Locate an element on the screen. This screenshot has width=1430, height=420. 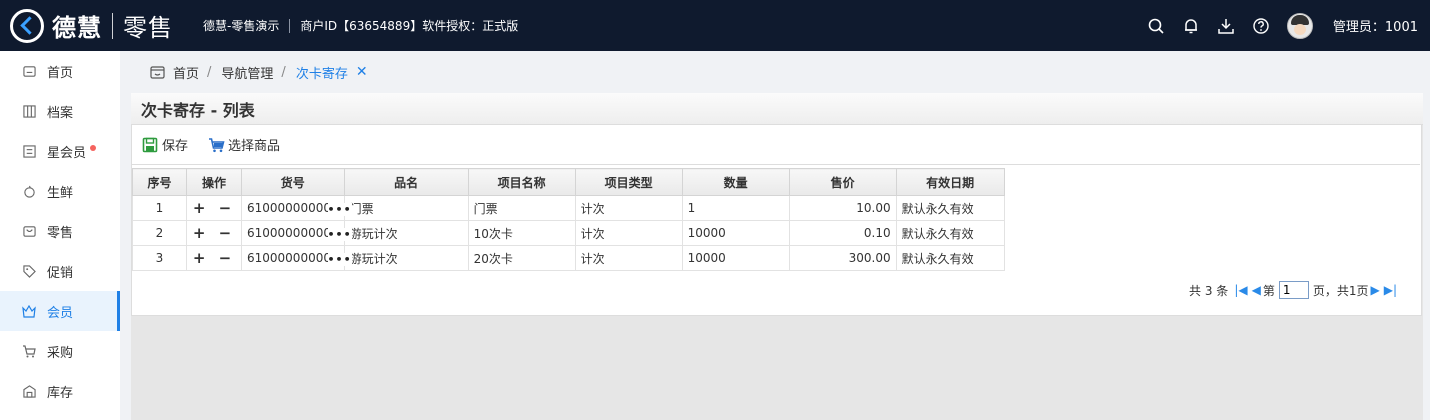
download-icon is located at coordinates (1226, 26).